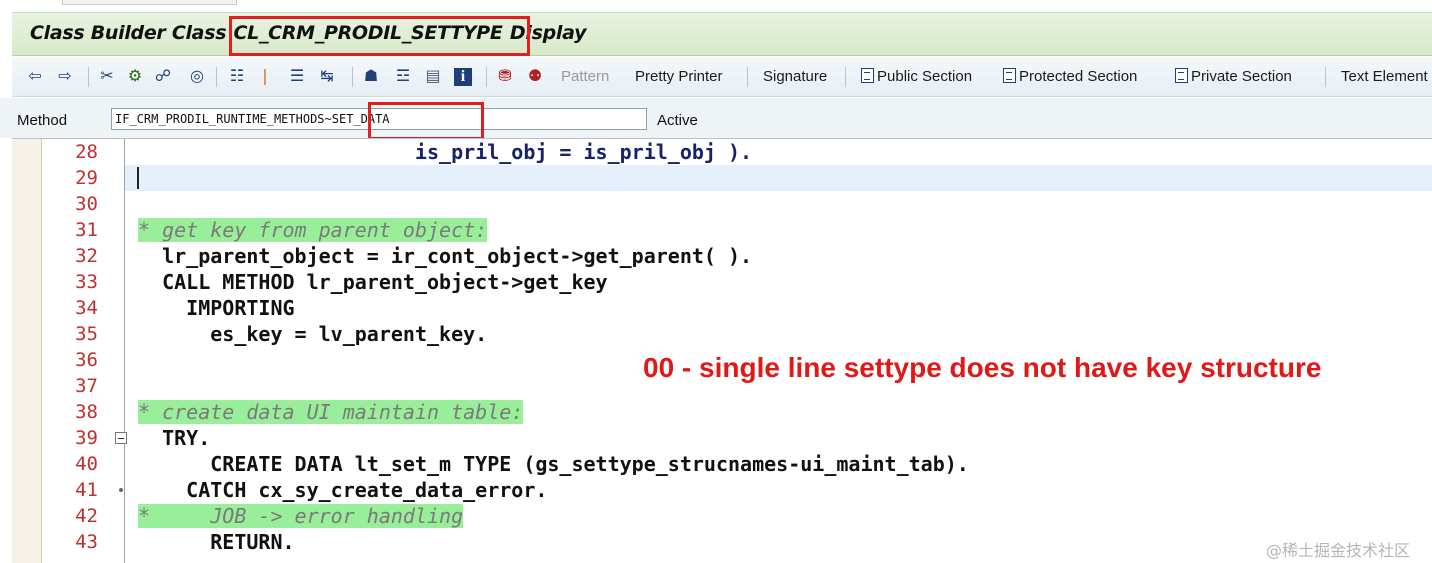 This screenshot has width=1432, height=563. Describe the element at coordinates (86, 438) in the screenshot. I see `line-number: 39` at that location.